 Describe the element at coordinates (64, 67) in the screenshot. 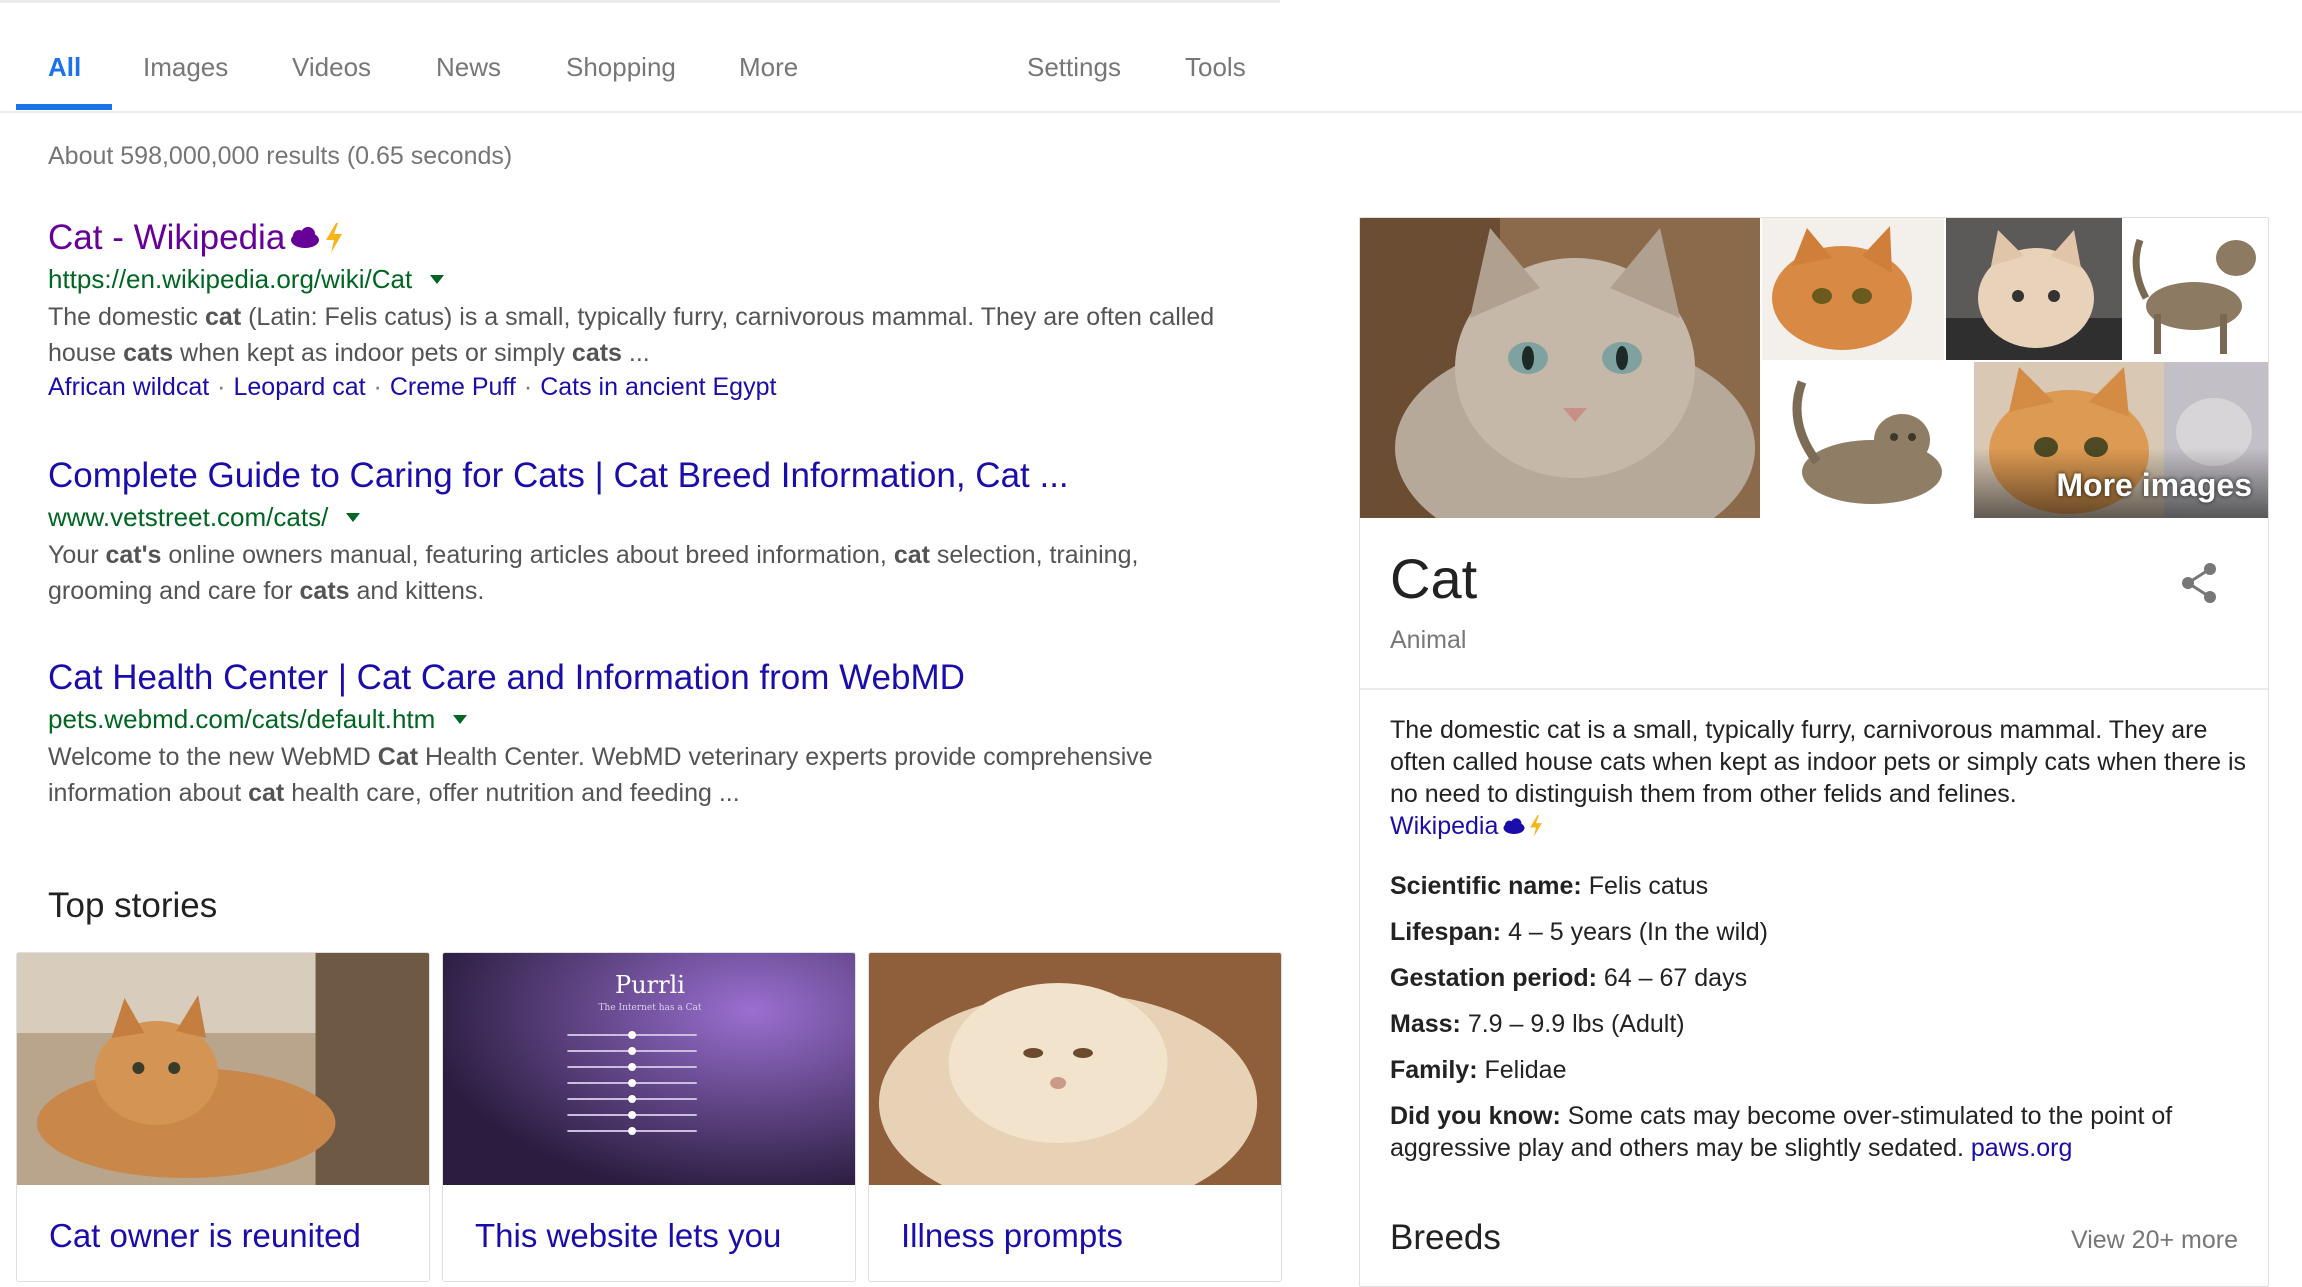

I see `tab-all: All` at that location.